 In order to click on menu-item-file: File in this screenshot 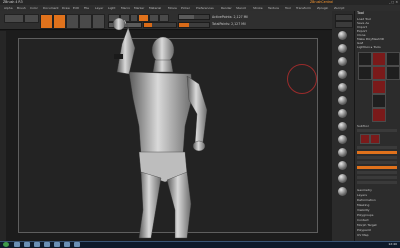, I will do `click(86, 8)`.